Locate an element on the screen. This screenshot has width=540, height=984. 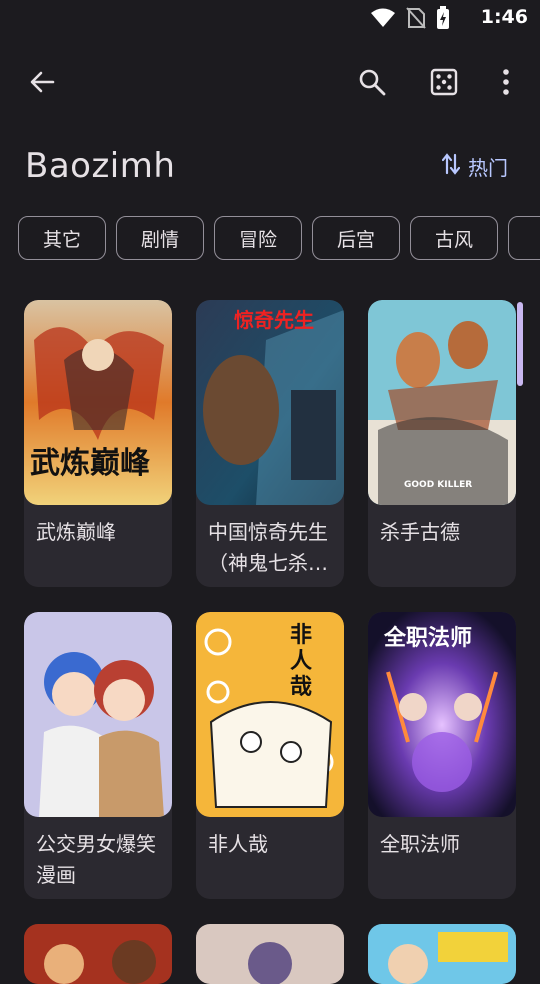
cover-title-art: 惊奇先生 is located at coordinates (274, 320).